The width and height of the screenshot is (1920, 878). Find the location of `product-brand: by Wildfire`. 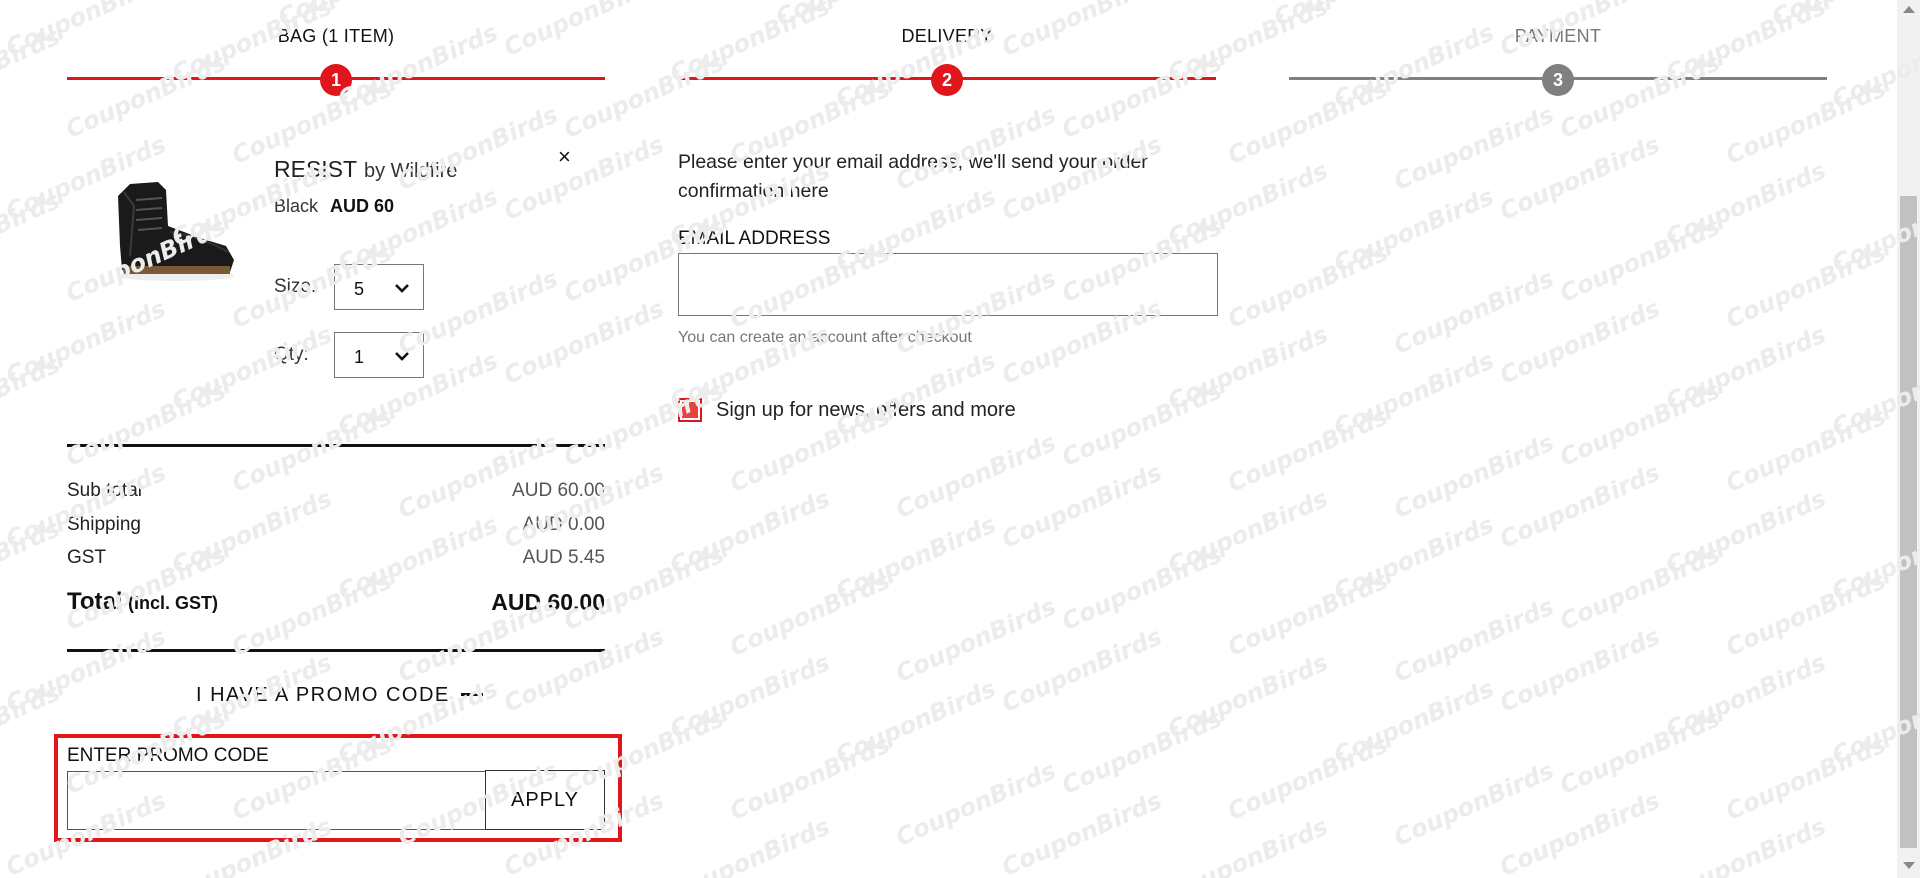

product-brand: by Wildfire is located at coordinates (410, 171).